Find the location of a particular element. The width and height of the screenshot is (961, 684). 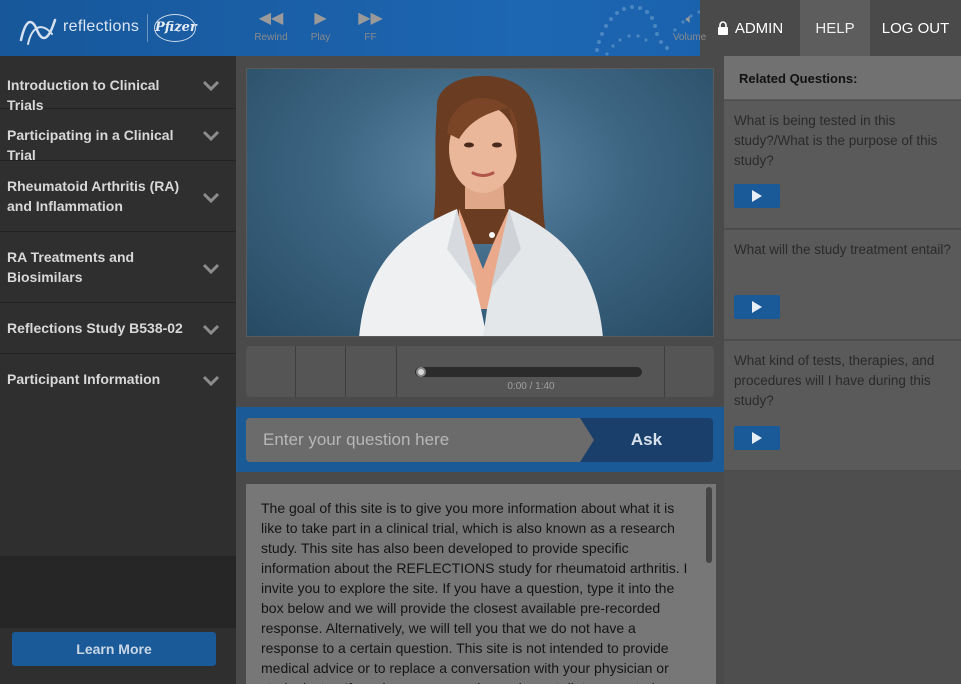

related-question-text: What will the study treatment entail? is located at coordinates (842, 249).